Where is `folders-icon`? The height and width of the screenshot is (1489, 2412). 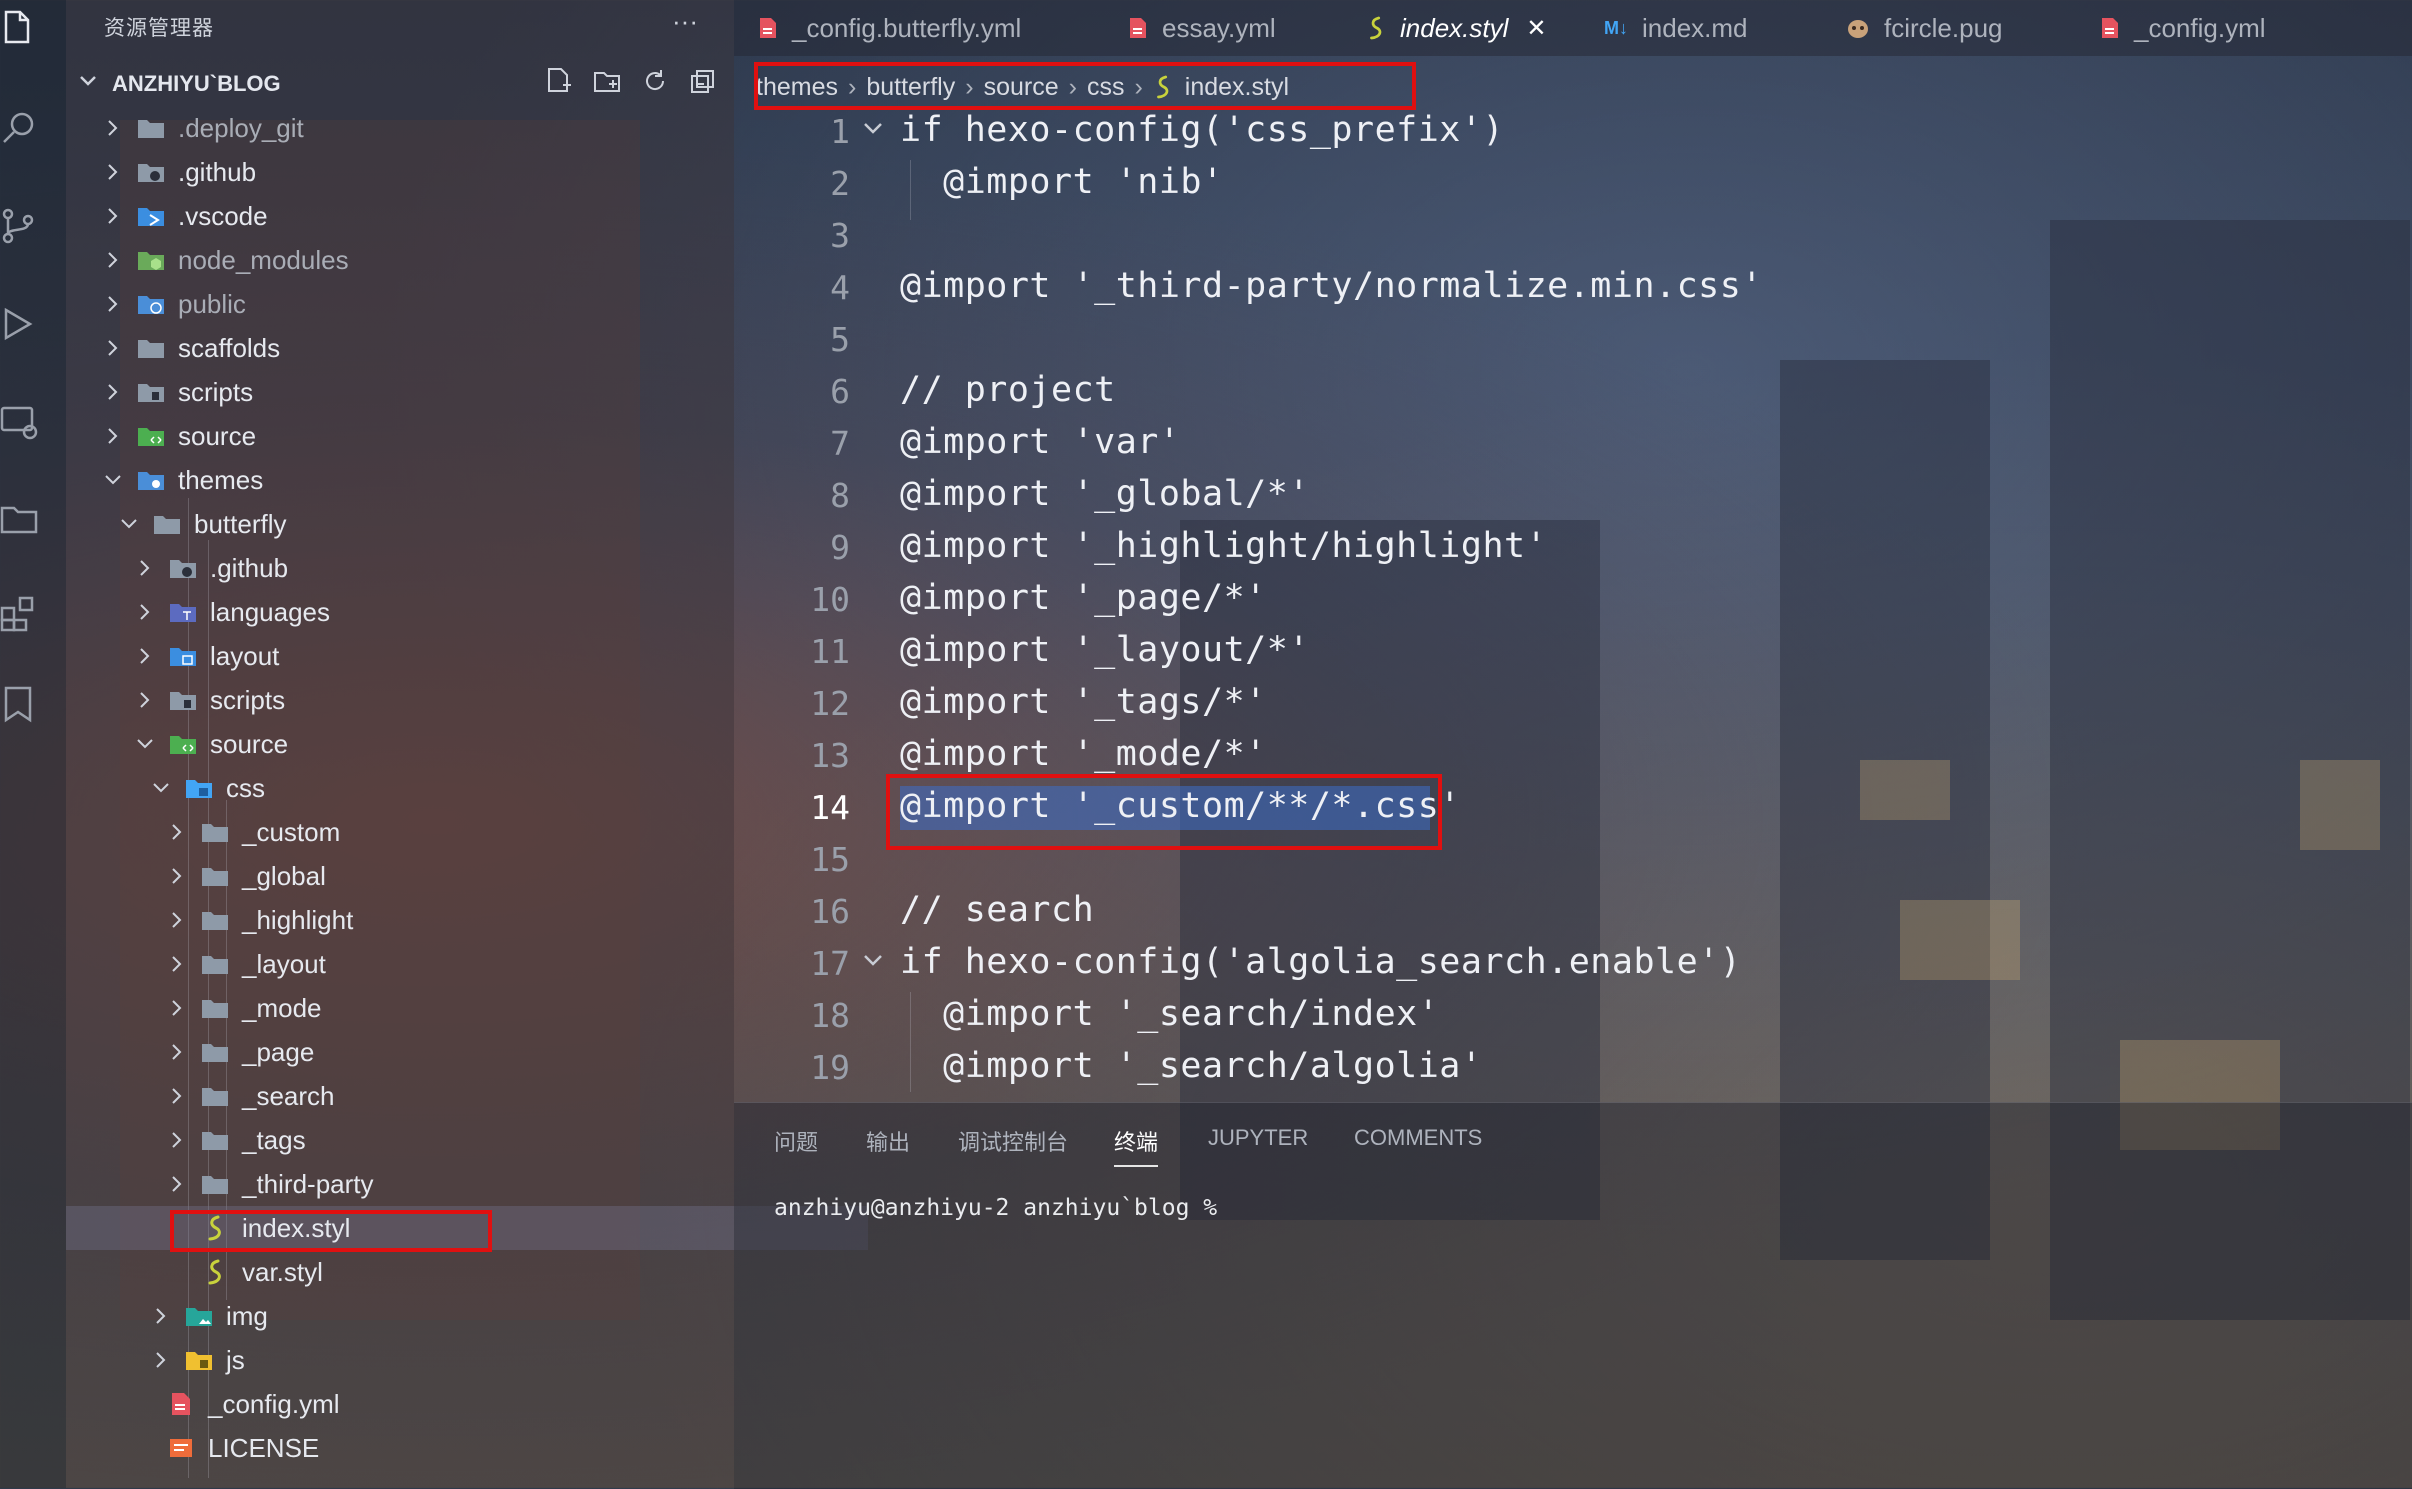
folders-icon is located at coordinates (20, 524).